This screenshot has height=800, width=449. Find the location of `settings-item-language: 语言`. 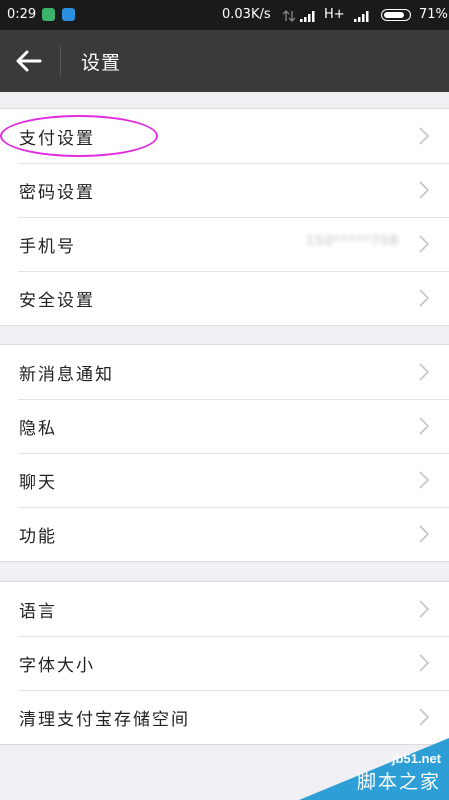

settings-item-language: 语言 is located at coordinates (224, 609).